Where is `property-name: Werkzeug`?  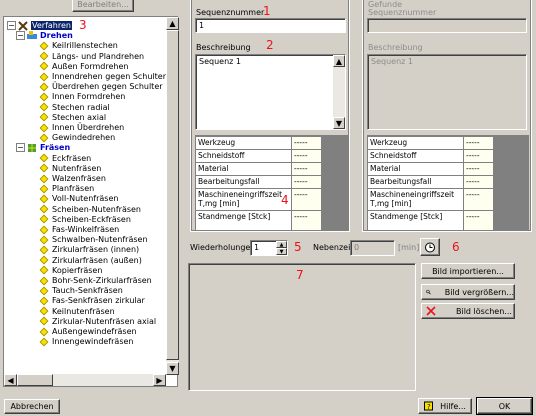
property-name: Werkzeug is located at coordinates (243, 143).